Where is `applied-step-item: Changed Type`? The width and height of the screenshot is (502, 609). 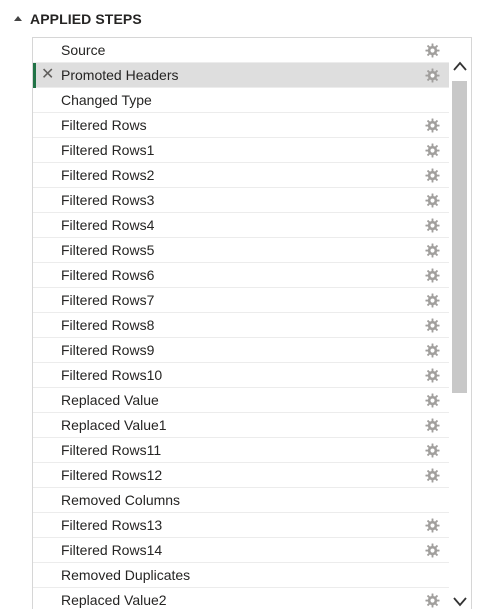 applied-step-item: Changed Type is located at coordinates (241, 100).